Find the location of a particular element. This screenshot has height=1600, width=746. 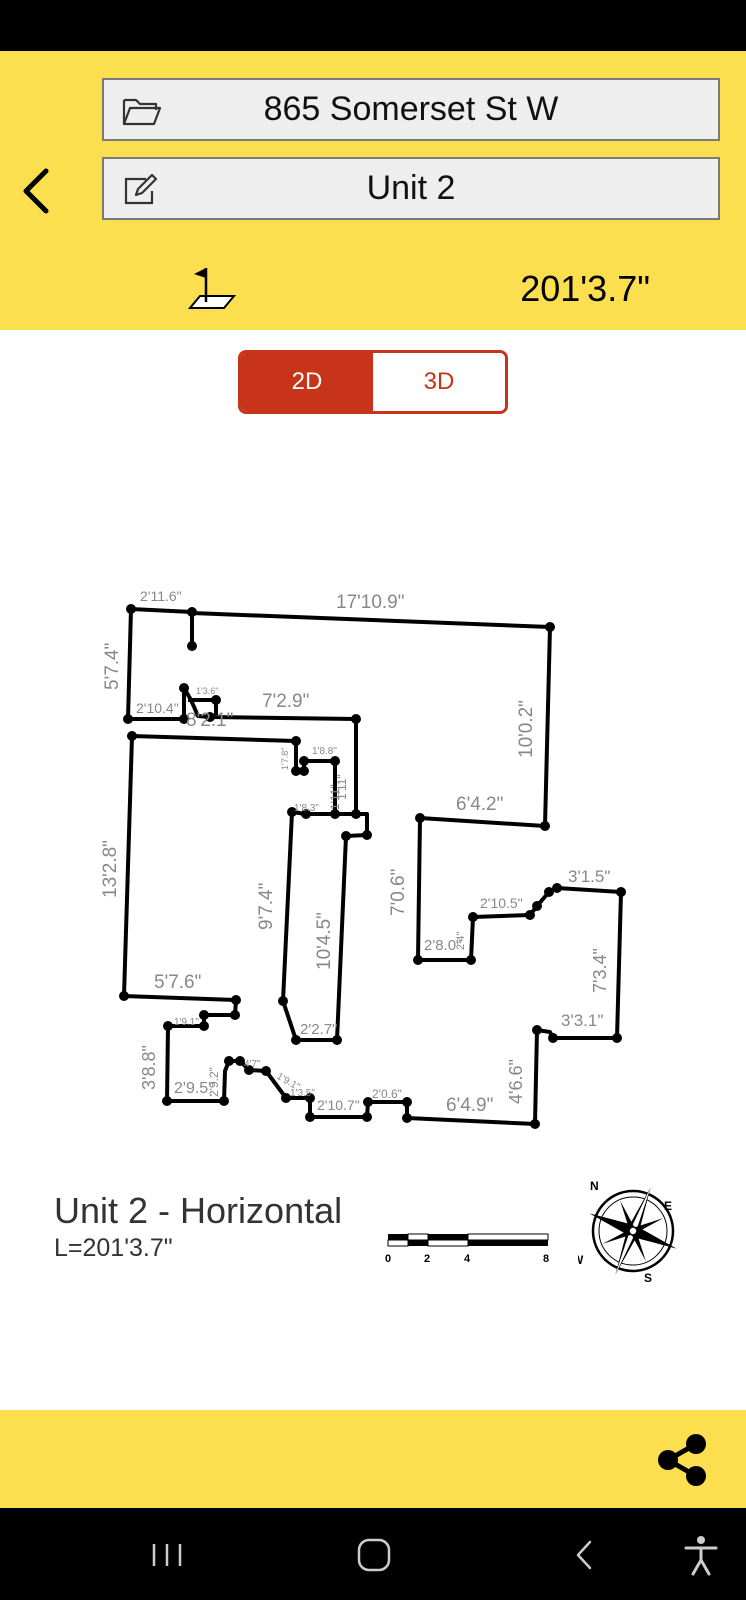

compass-w: W is located at coordinates (581, 1260).